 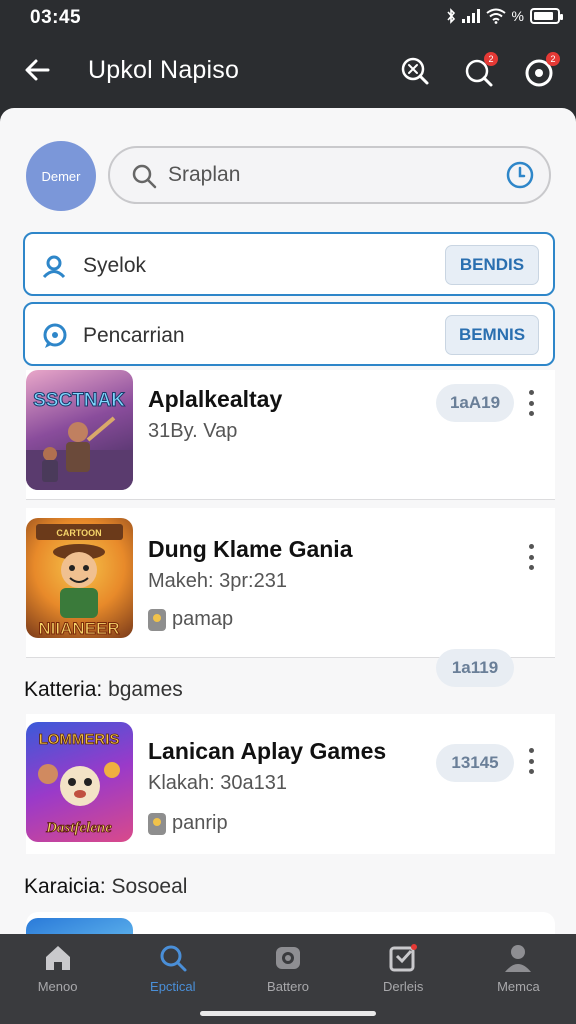 I want to click on home-icon, so click(x=57, y=958).